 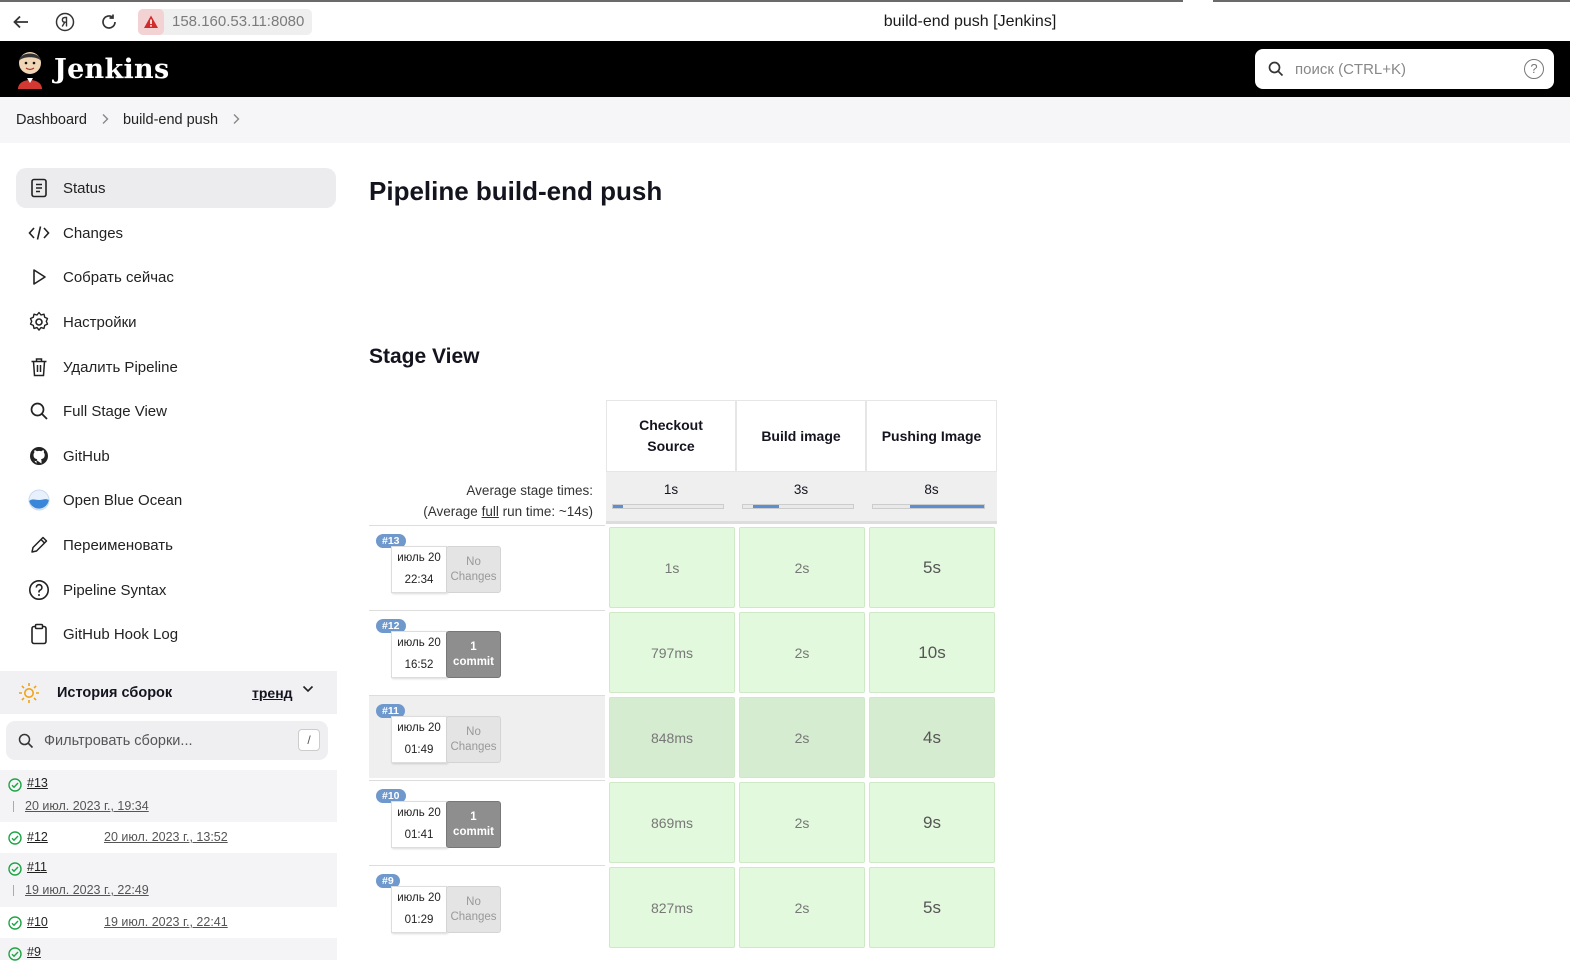 I want to click on keyboard-shortcut-hint: /, so click(x=309, y=740).